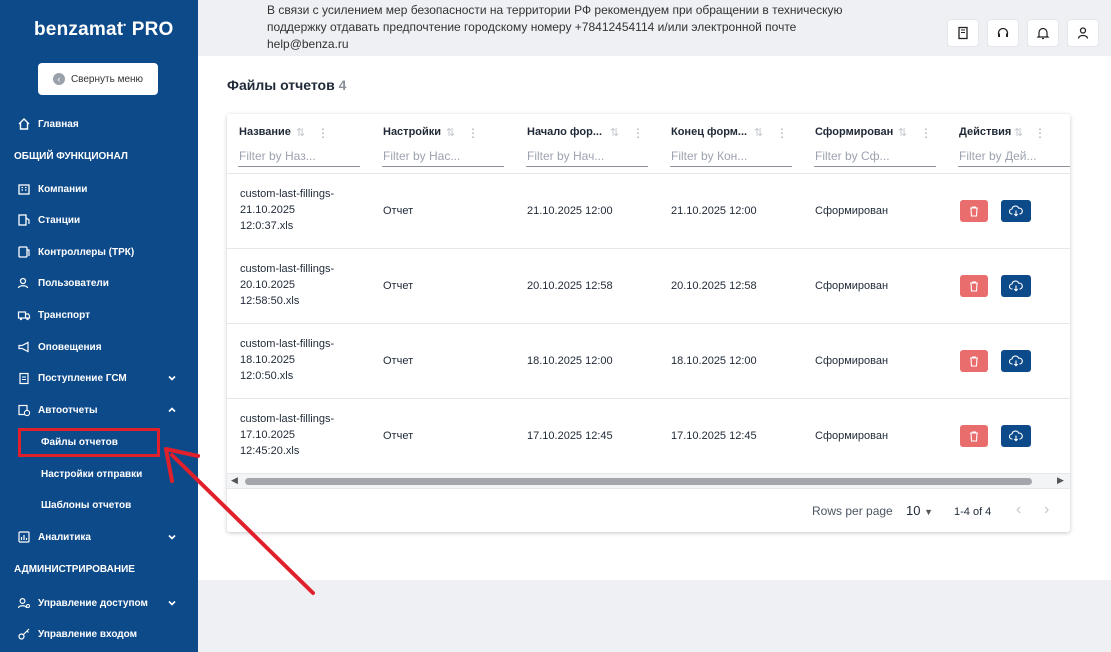  What do you see at coordinates (268, 210) in the screenshot?
I see `file-name-line: 21.10.2025` at bounding box center [268, 210].